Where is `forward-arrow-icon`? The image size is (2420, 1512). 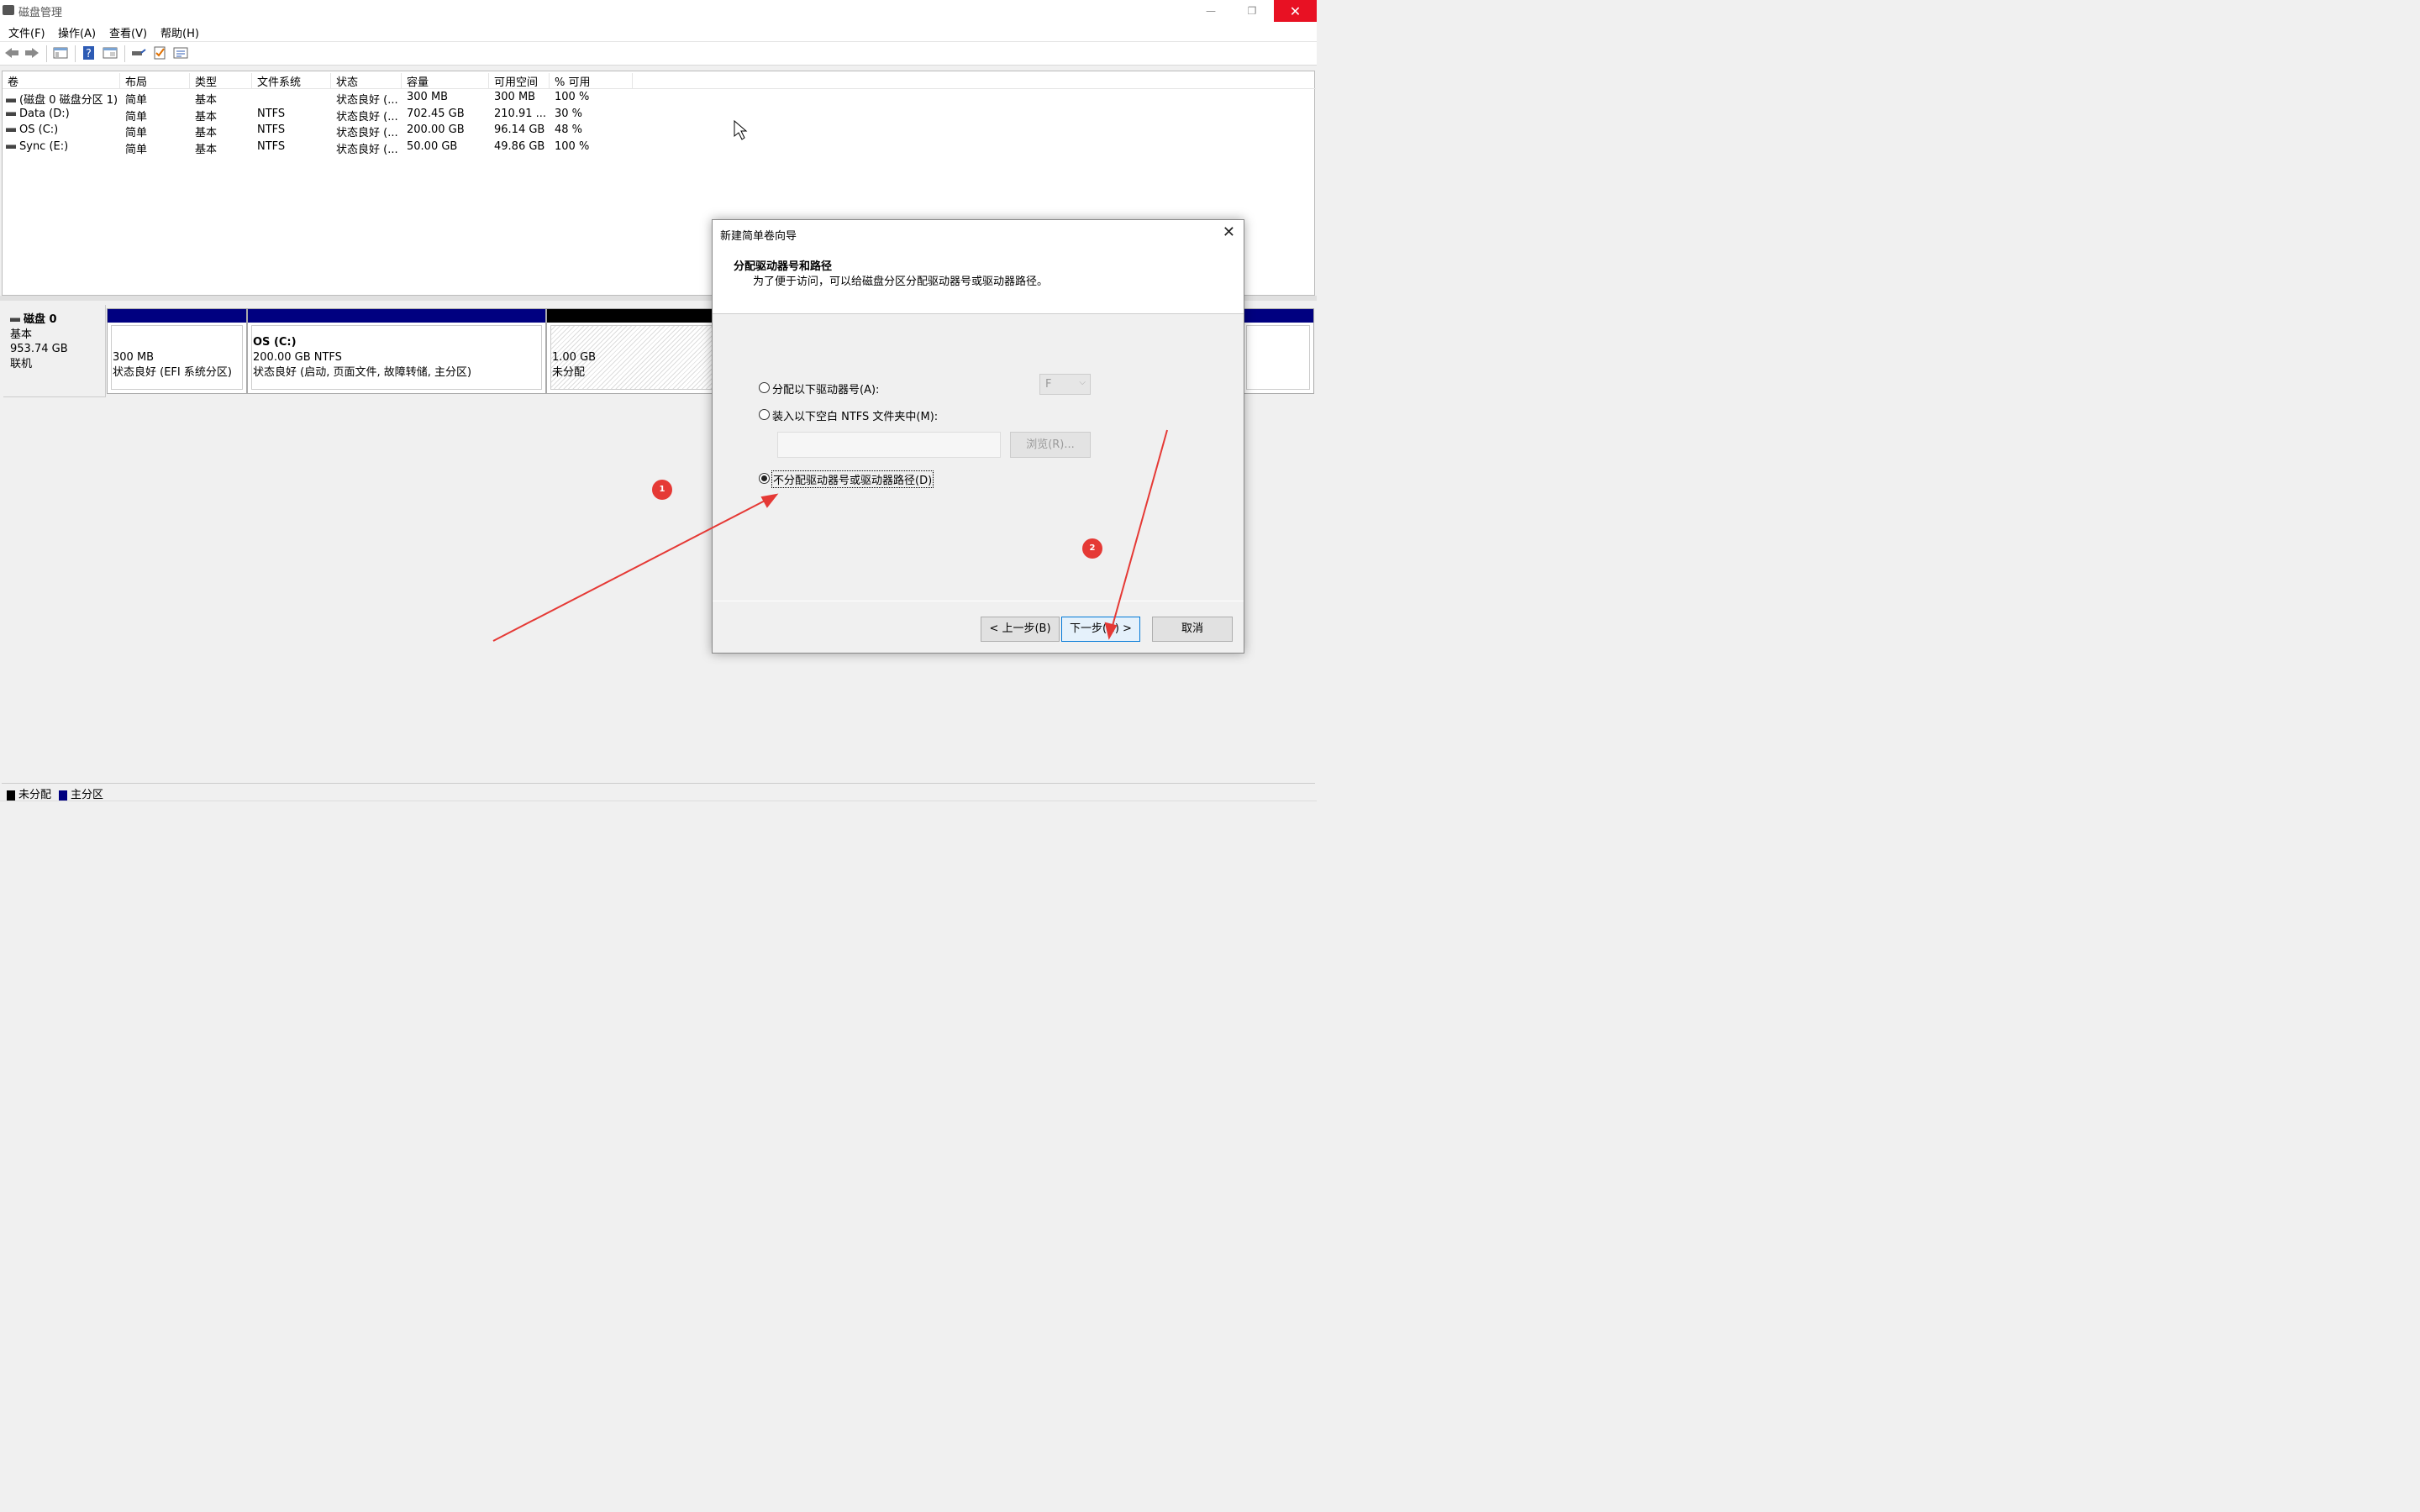 forward-arrow-icon is located at coordinates (31, 53).